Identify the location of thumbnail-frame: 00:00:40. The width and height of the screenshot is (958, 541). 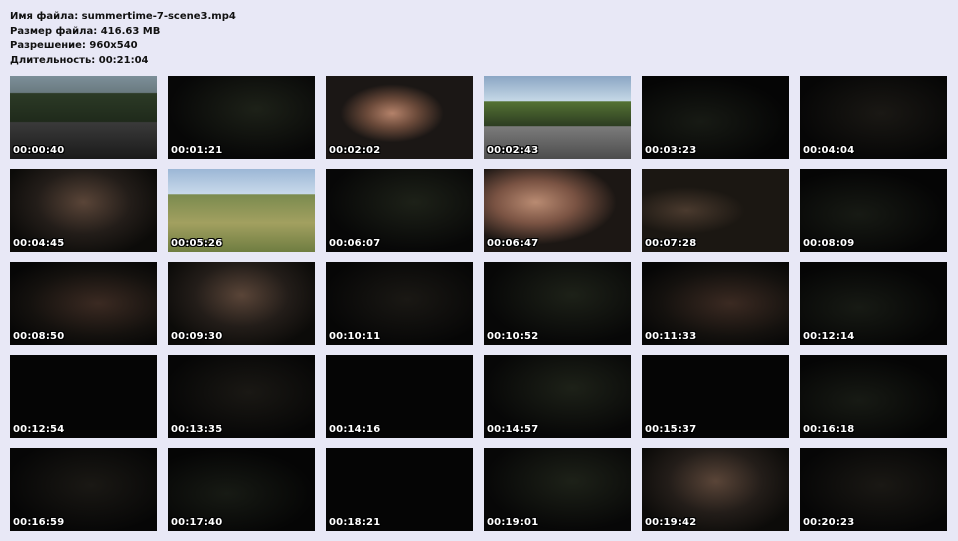
(83, 117).